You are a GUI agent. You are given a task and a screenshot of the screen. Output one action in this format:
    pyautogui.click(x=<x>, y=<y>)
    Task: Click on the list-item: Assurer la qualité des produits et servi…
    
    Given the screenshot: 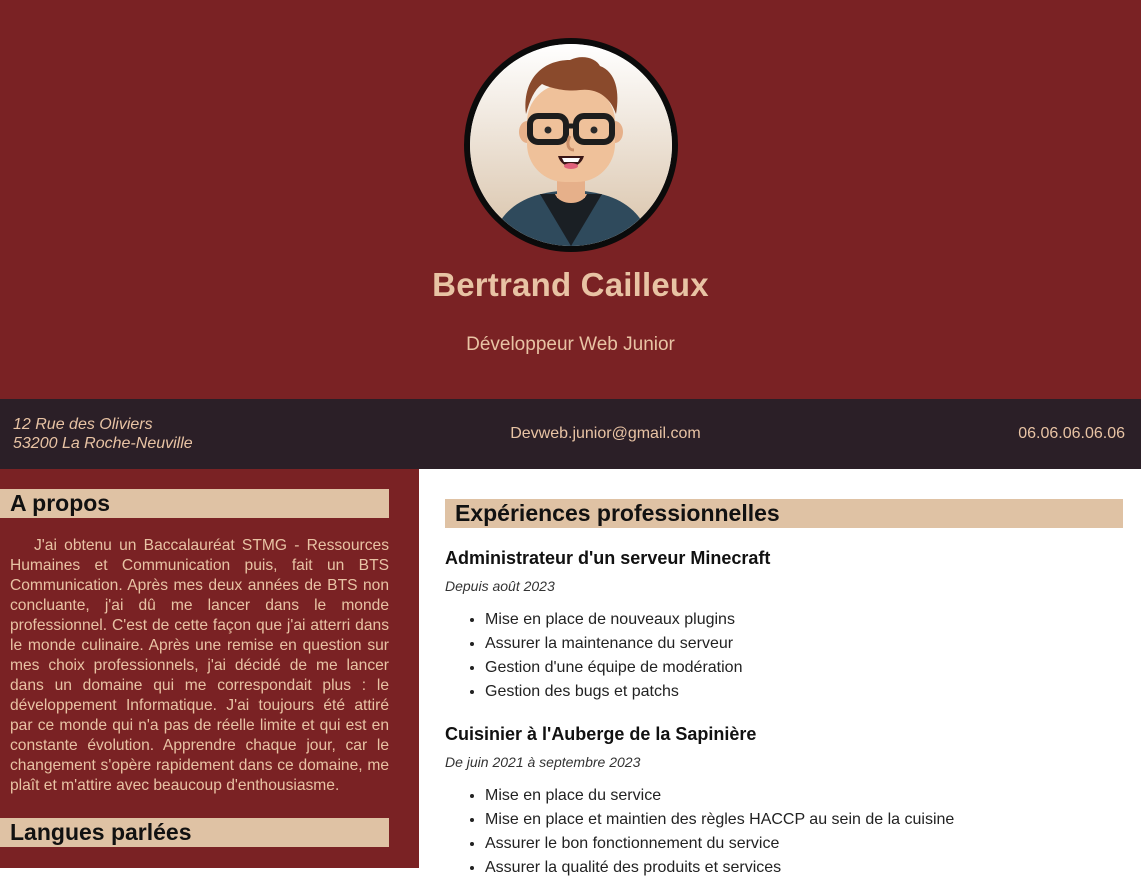 What is the action you would take?
    pyautogui.click(x=804, y=868)
    